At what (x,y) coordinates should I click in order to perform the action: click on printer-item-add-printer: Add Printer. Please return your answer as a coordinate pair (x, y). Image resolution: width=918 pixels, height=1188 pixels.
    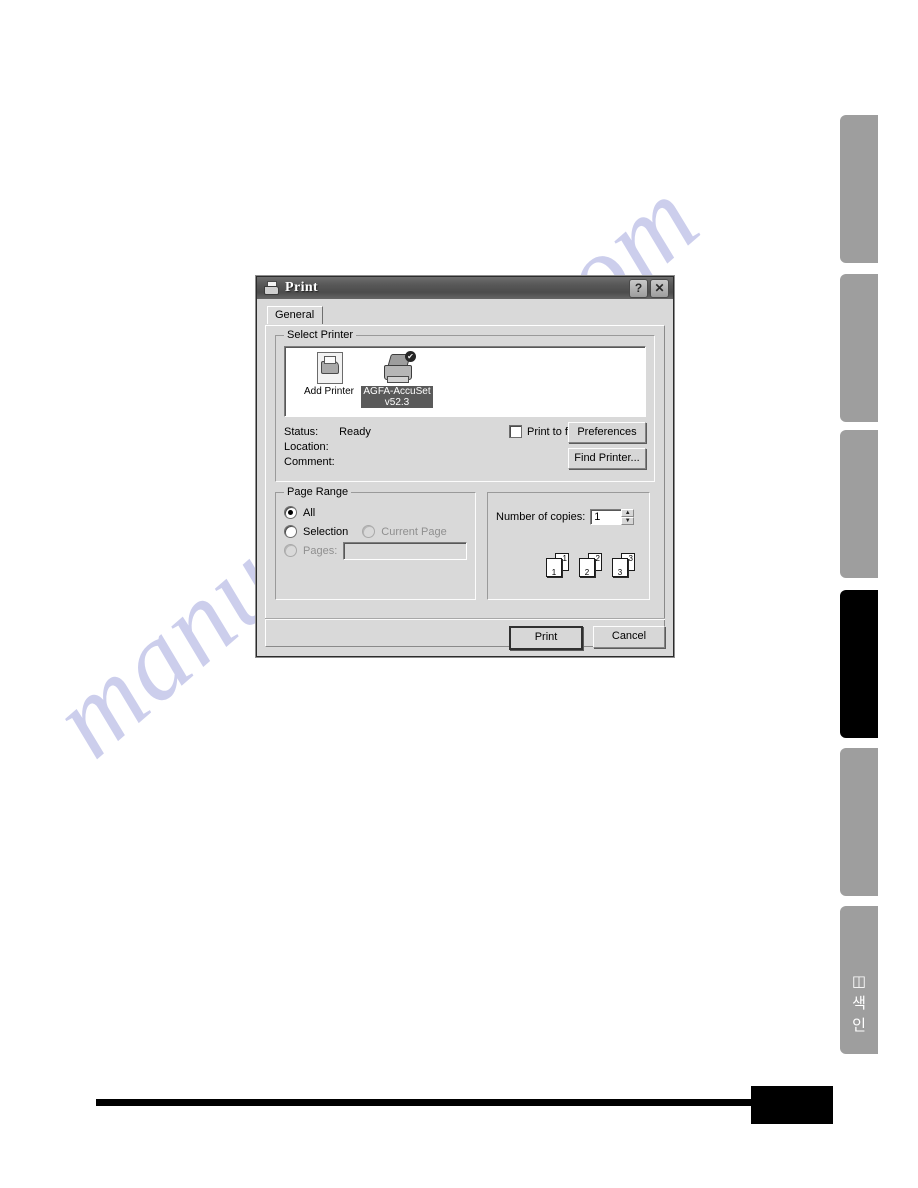
    Looking at the image, I should click on (329, 374).